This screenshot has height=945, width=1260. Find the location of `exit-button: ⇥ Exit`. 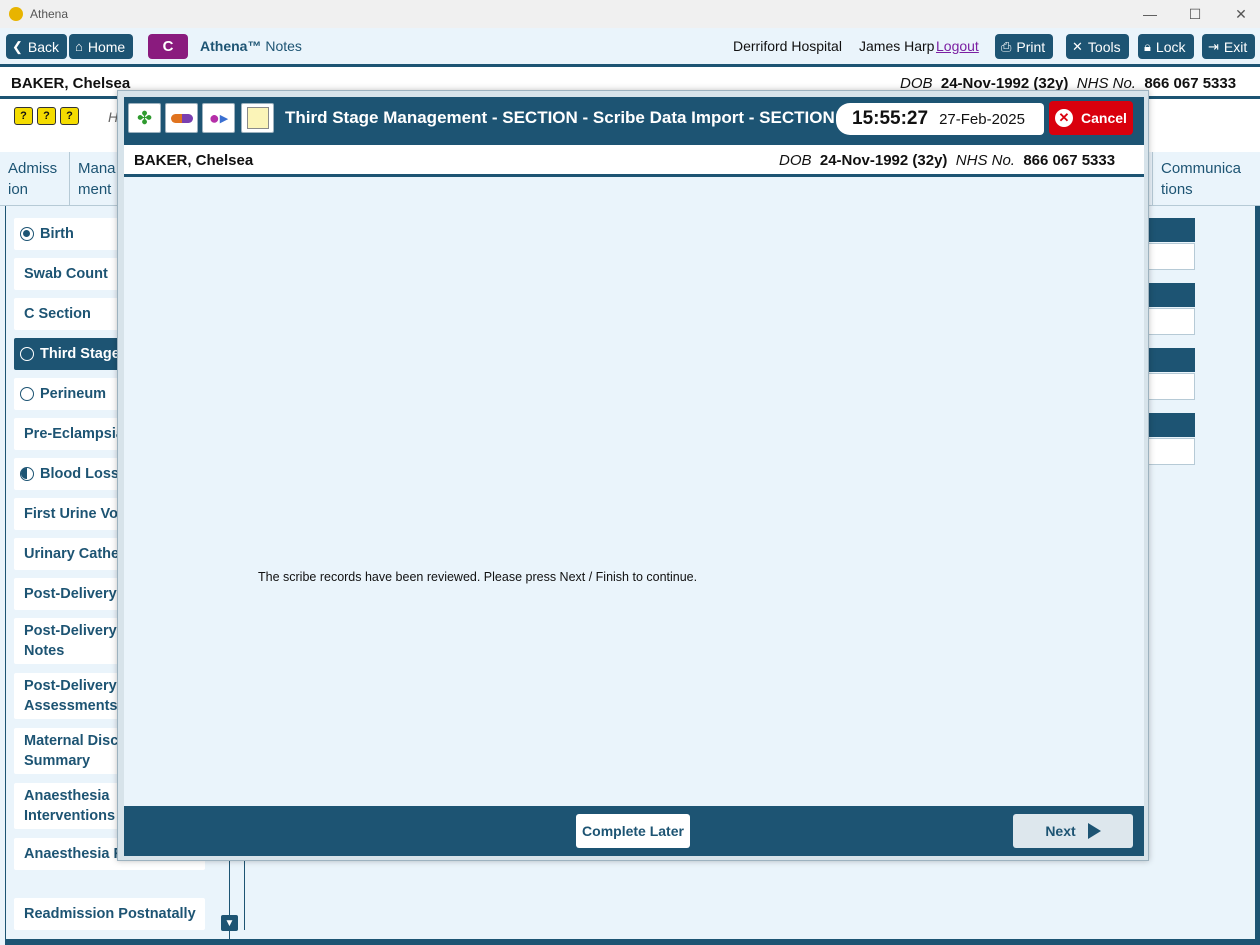

exit-button: ⇥ Exit is located at coordinates (1229, 46).